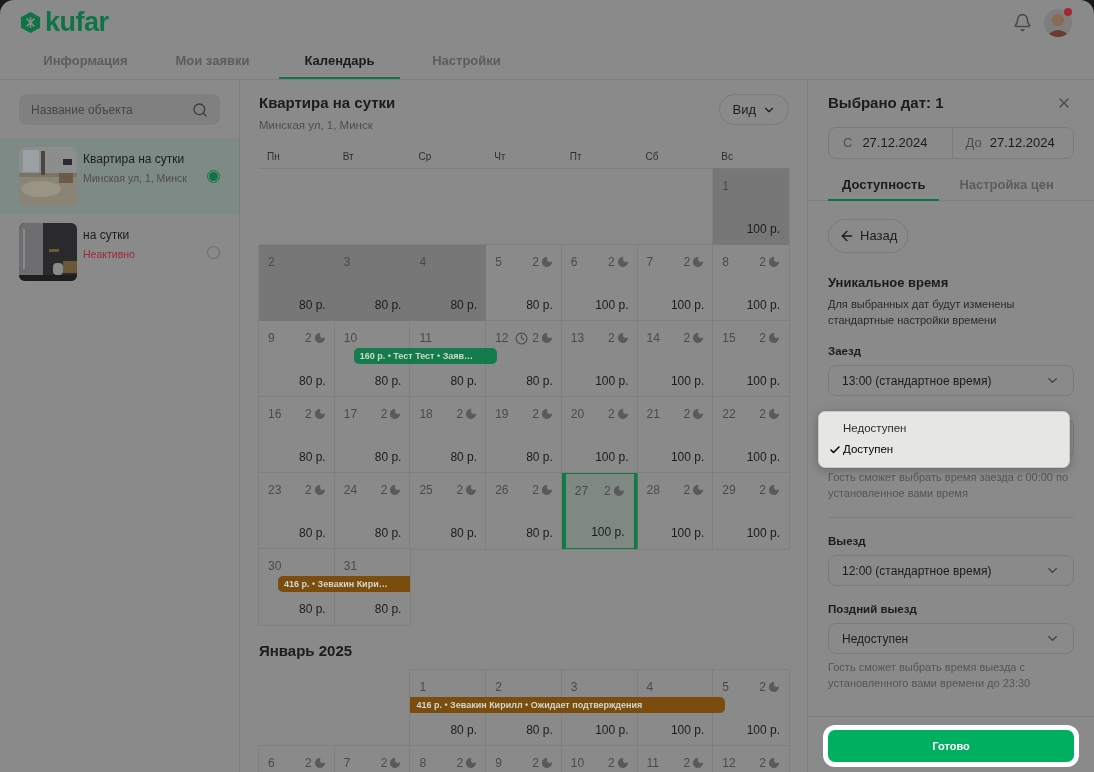  I want to click on select-field: 12:00 (стандартное время), so click(951, 570).